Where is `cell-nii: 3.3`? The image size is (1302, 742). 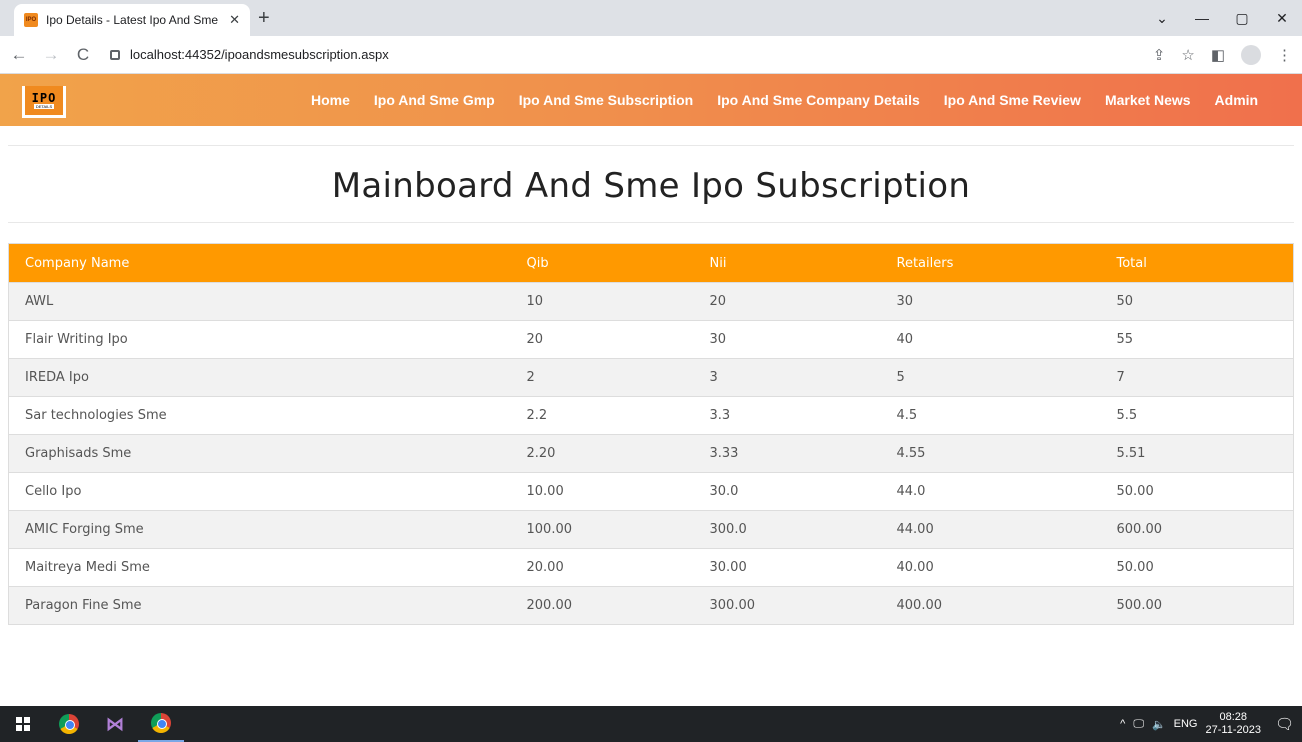 cell-nii: 3.3 is located at coordinates (787, 415).